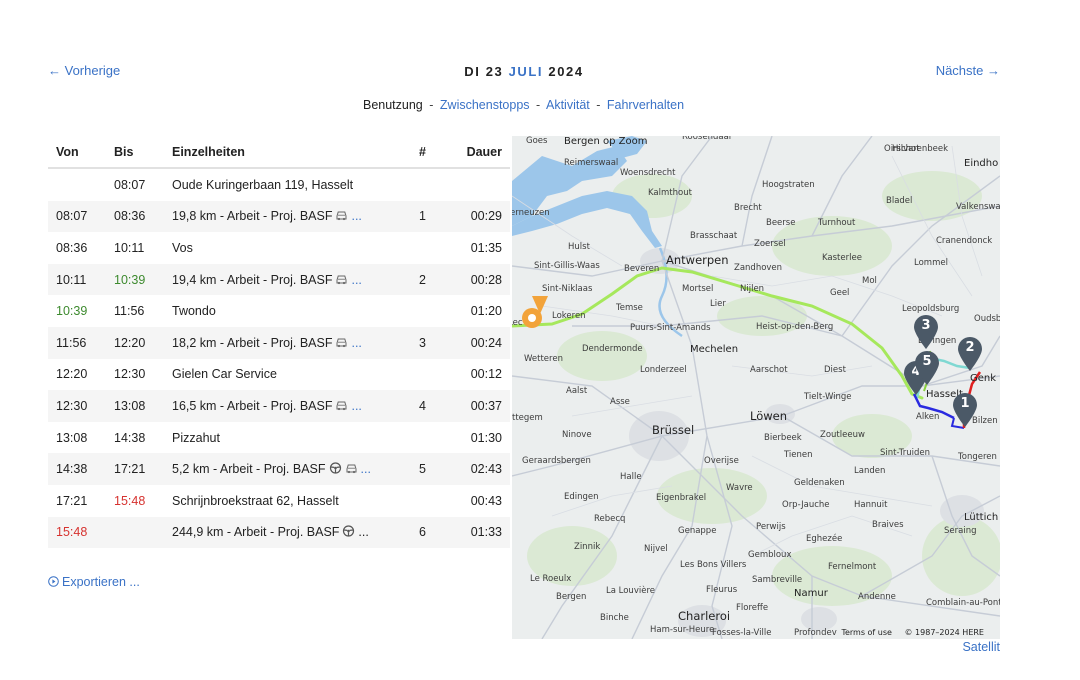  What do you see at coordinates (129, 311) in the screenshot?
I see `cell-bis: 11:56` at bounding box center [129, 311].